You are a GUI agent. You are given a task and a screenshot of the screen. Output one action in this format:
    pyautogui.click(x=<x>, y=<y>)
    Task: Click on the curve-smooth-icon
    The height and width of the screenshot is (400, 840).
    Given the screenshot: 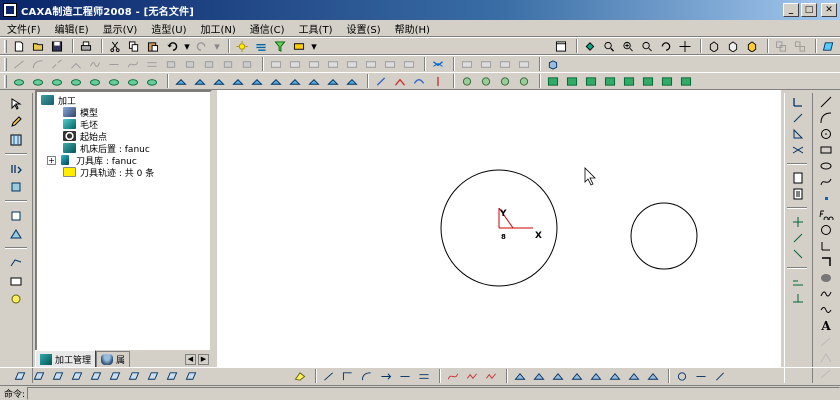 What is the action you would take?
    pyautogui.click(x=133, y=64)
    